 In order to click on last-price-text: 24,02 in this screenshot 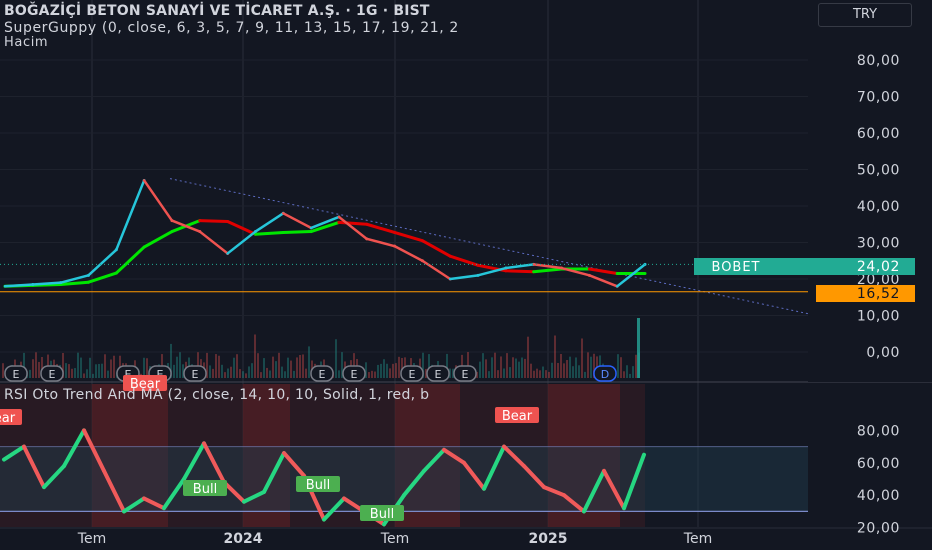, I will do `click(878, 267)`.